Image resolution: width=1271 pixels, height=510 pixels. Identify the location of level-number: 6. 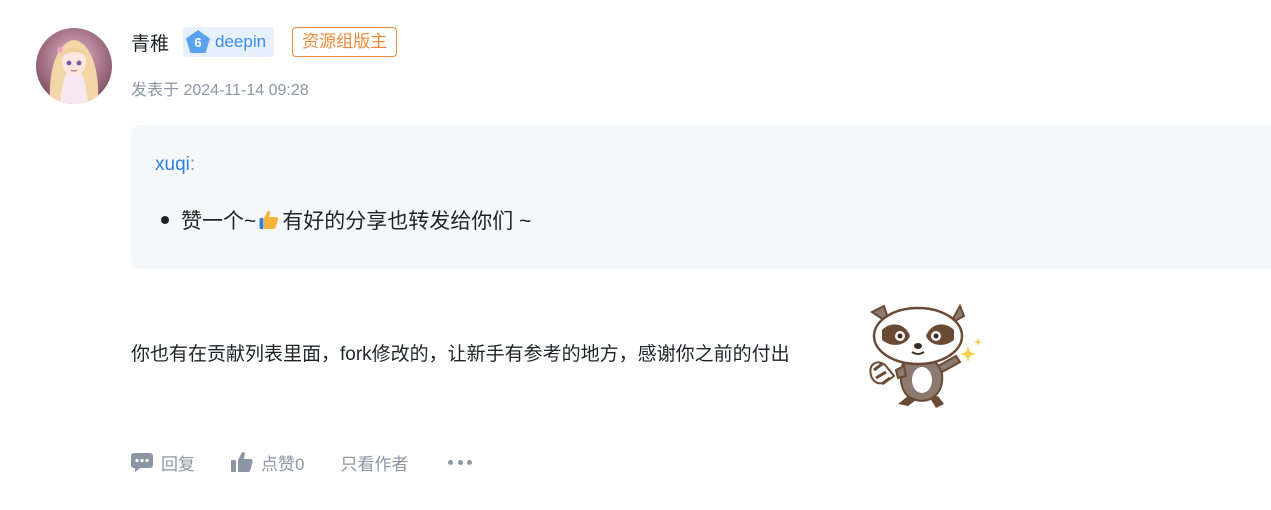
(198, 42).